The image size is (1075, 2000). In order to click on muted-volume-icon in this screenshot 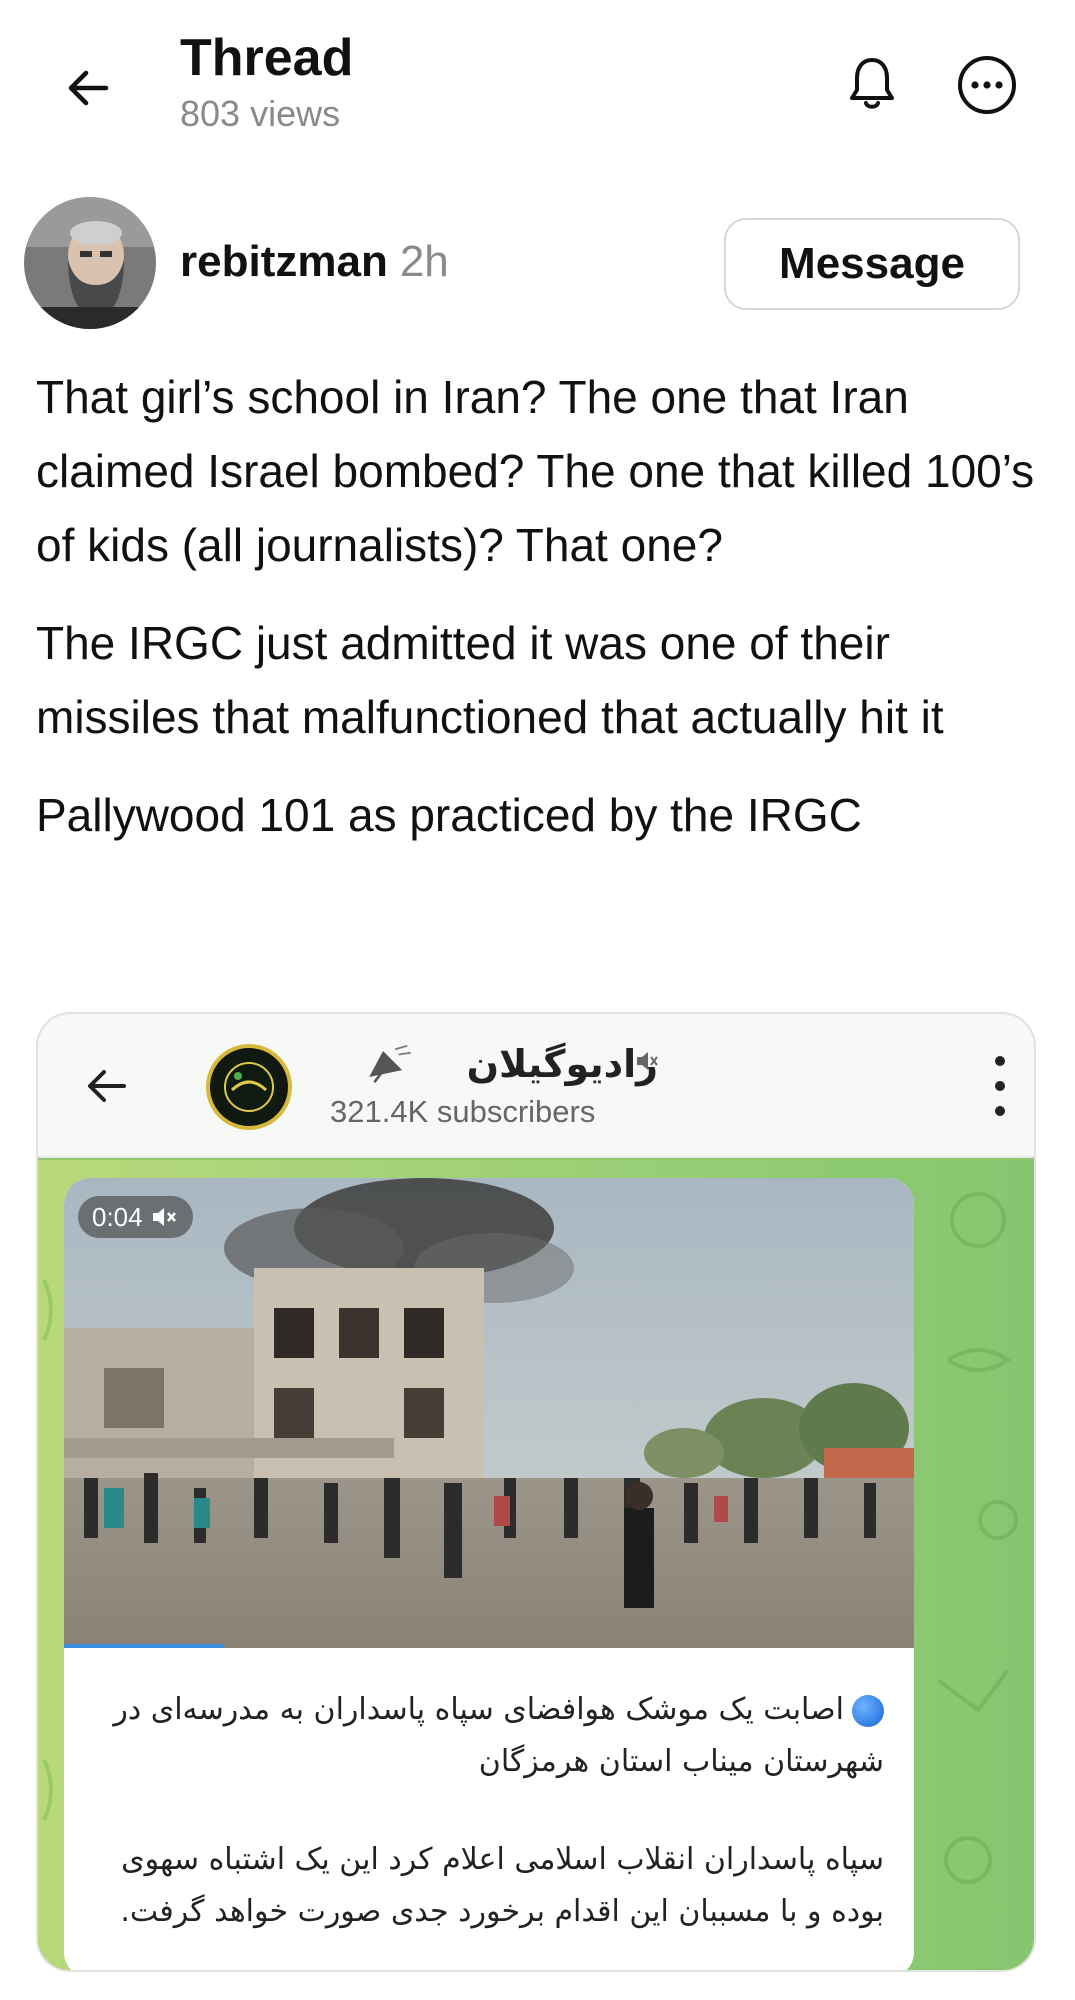, I will do `click(164, 1217)`.